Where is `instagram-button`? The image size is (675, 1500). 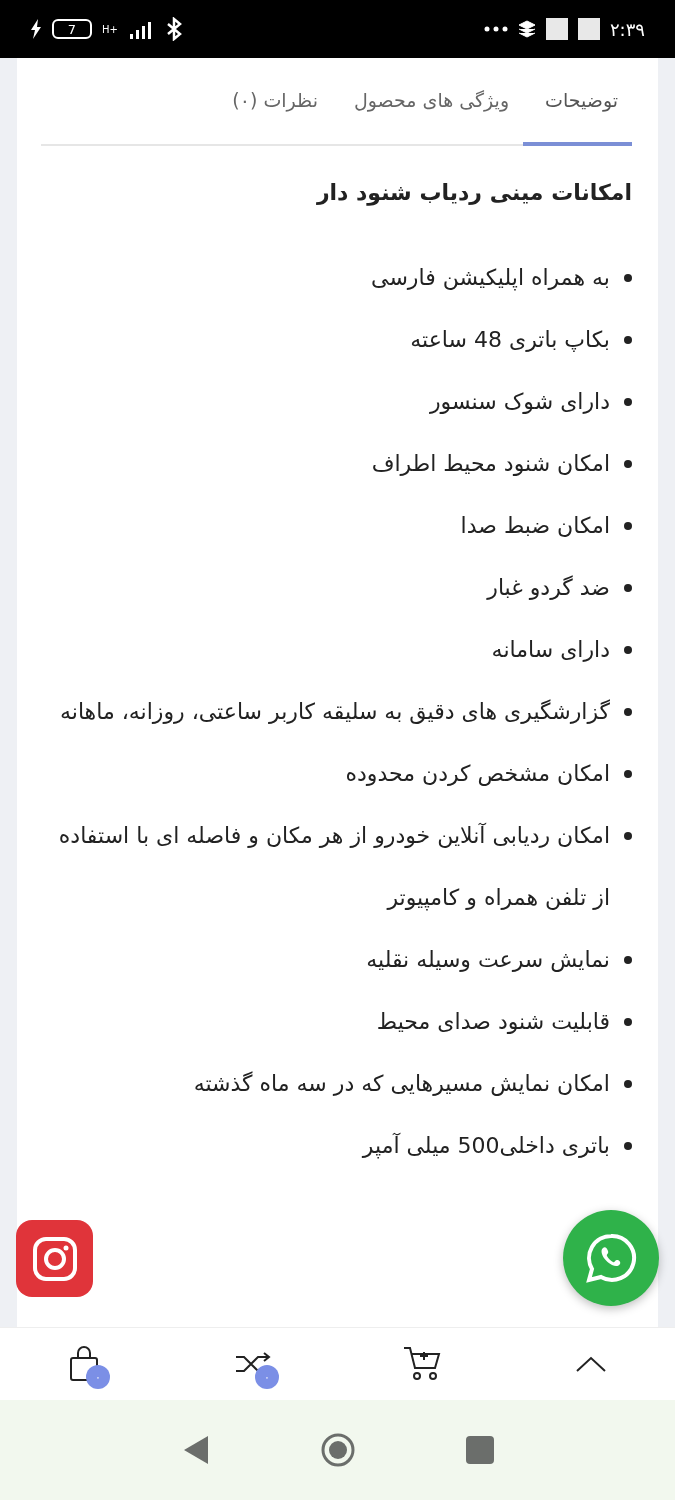
instagram-button is located at coordinates (54, 1258).